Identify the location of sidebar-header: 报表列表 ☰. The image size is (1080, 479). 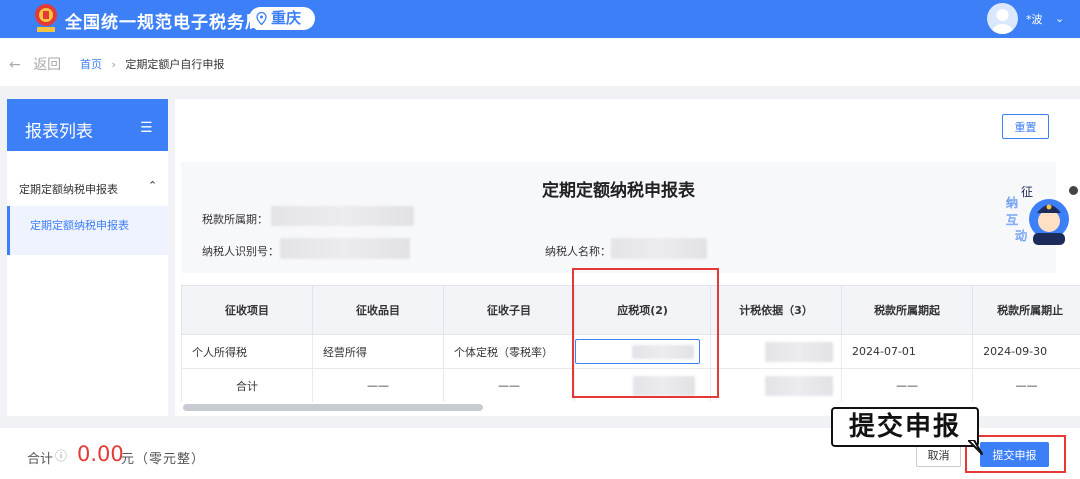
(87, 125).